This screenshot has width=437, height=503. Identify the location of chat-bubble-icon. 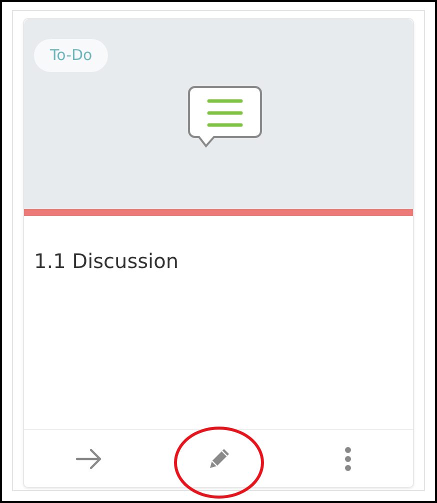
(225, 117).